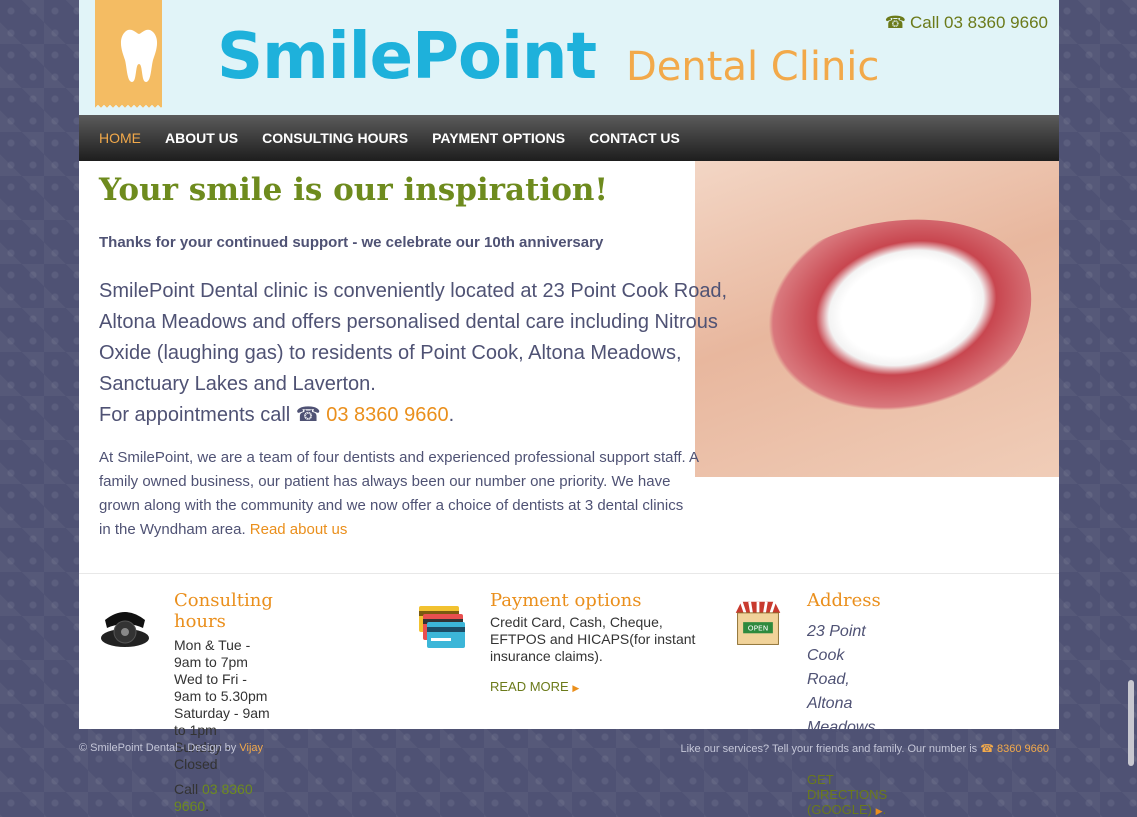  Describe the element at coordinates (1023, 749) in the screenshot. I see `footer-phone: 8360 9660` at that location.